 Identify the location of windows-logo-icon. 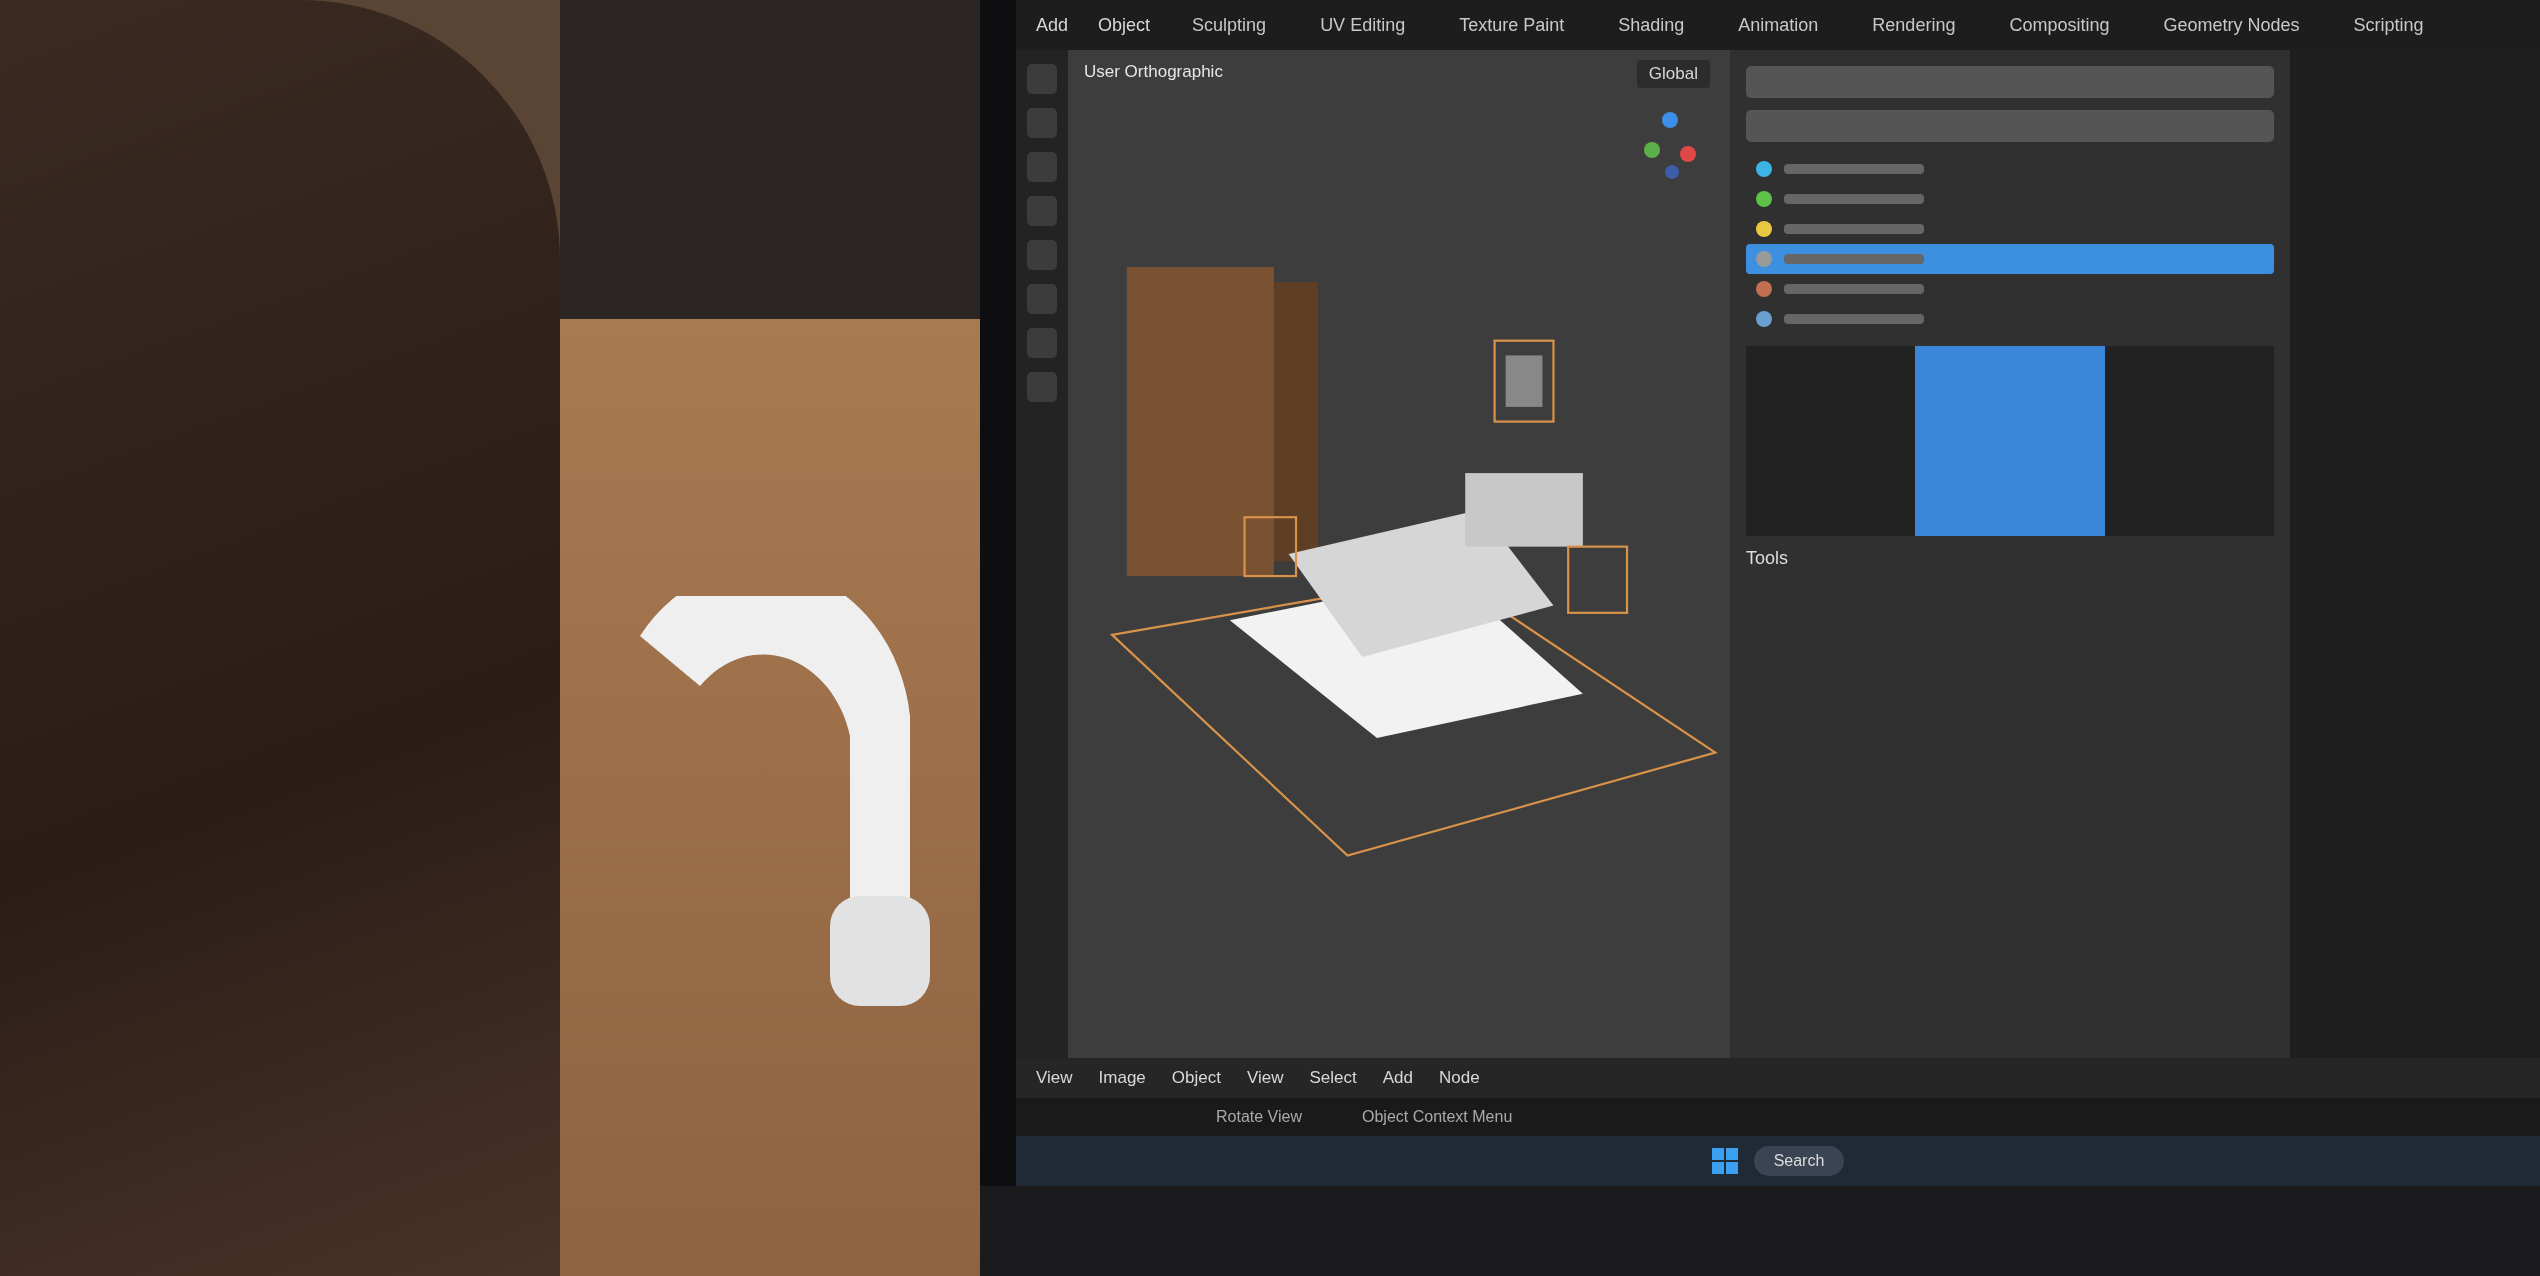
(1724, 1161).